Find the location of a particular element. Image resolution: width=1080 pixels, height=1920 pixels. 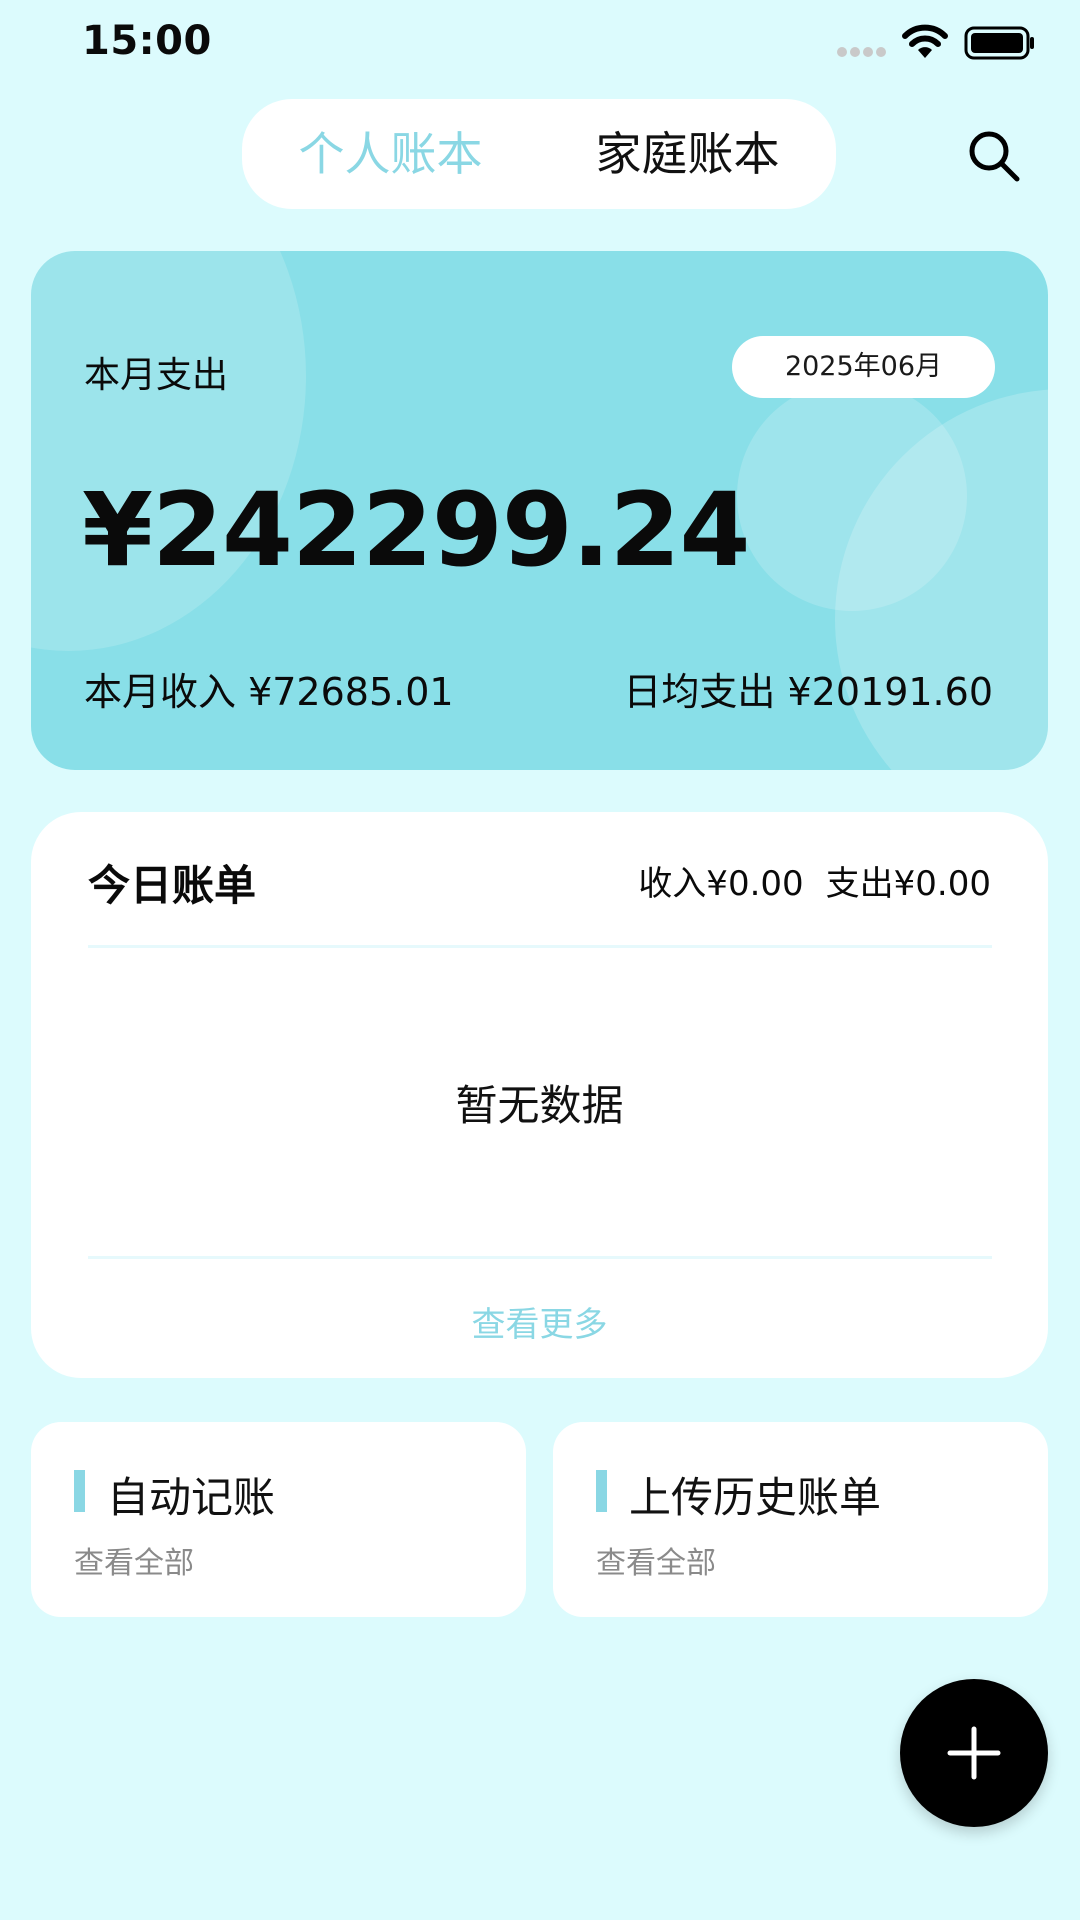

month-expense-label: 本月支出 is located at coordinates (156, 375).